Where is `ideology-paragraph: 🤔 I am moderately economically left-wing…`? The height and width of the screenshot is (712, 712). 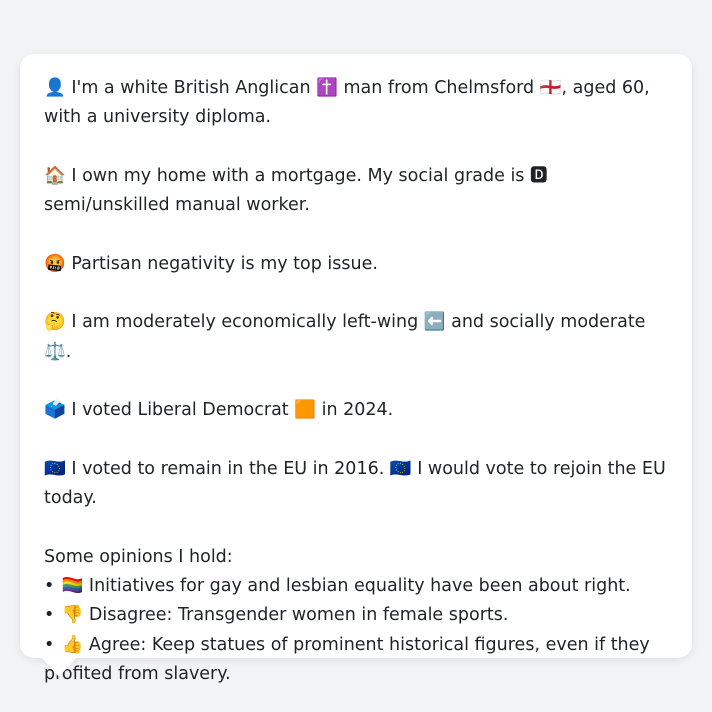
ideology-paragraph: 🤔 I am moderately economically left-wing… is located at coordinates (345, 337).